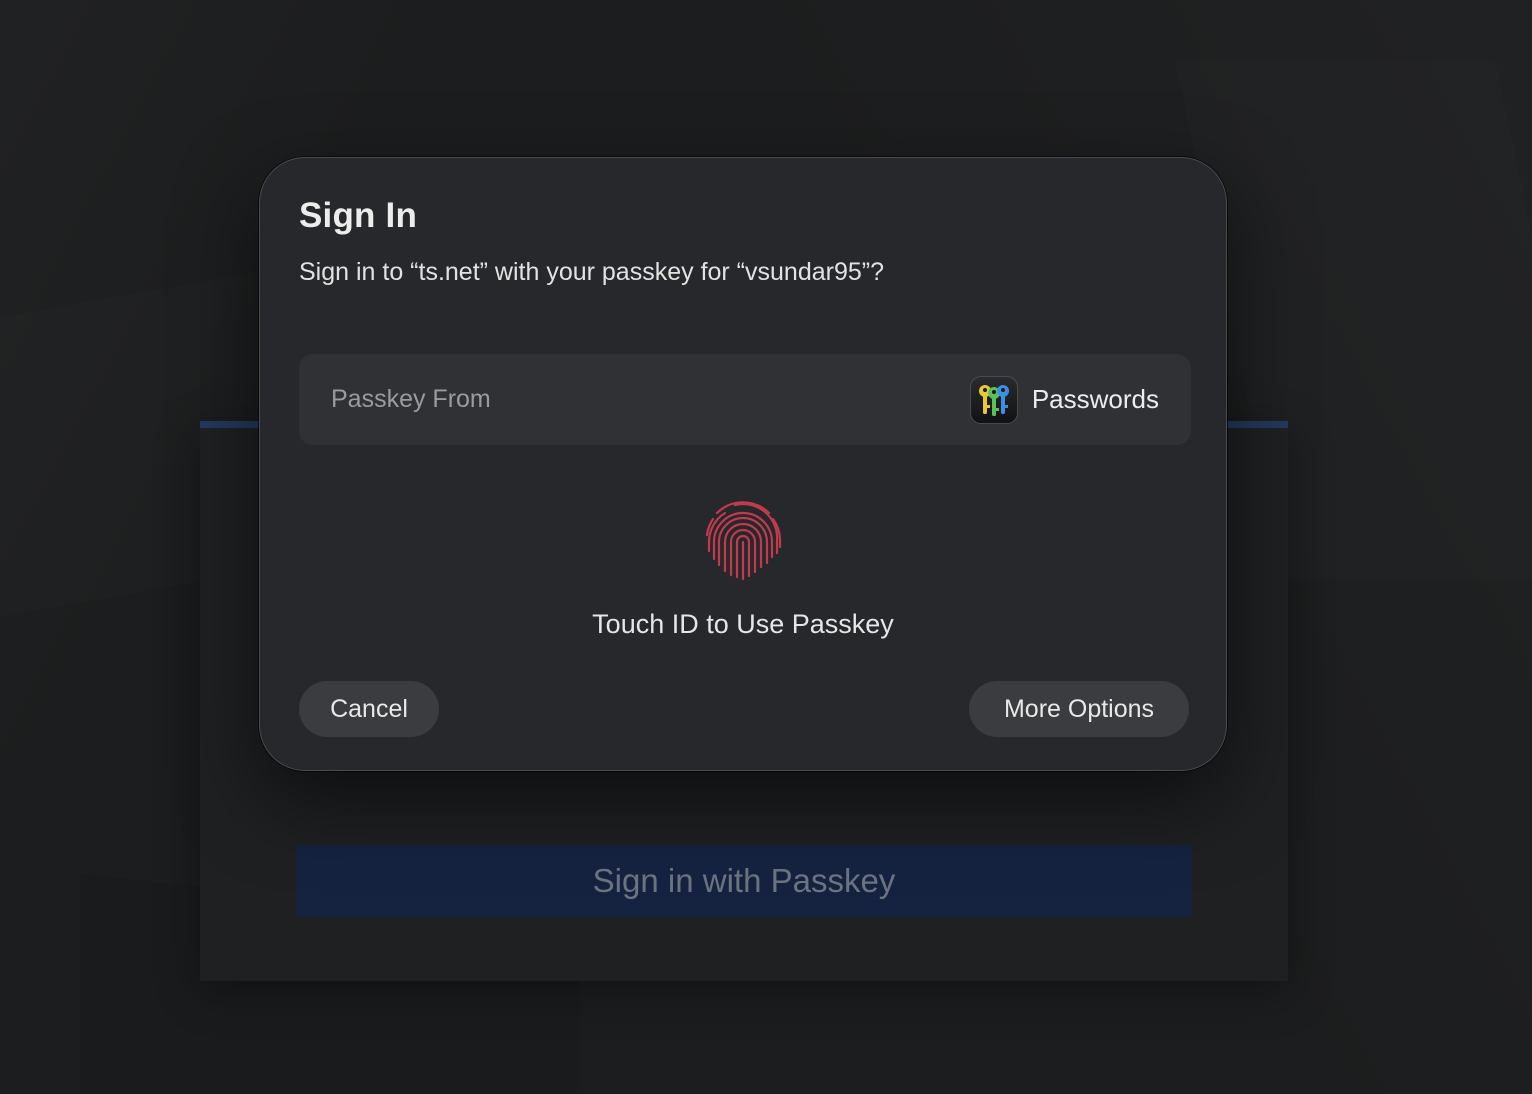 This screenshot has height=1094, width=1532. Describe the element at coordinates (993, 399) in the screenshot. I see `passwords-keys-icon` at that location.